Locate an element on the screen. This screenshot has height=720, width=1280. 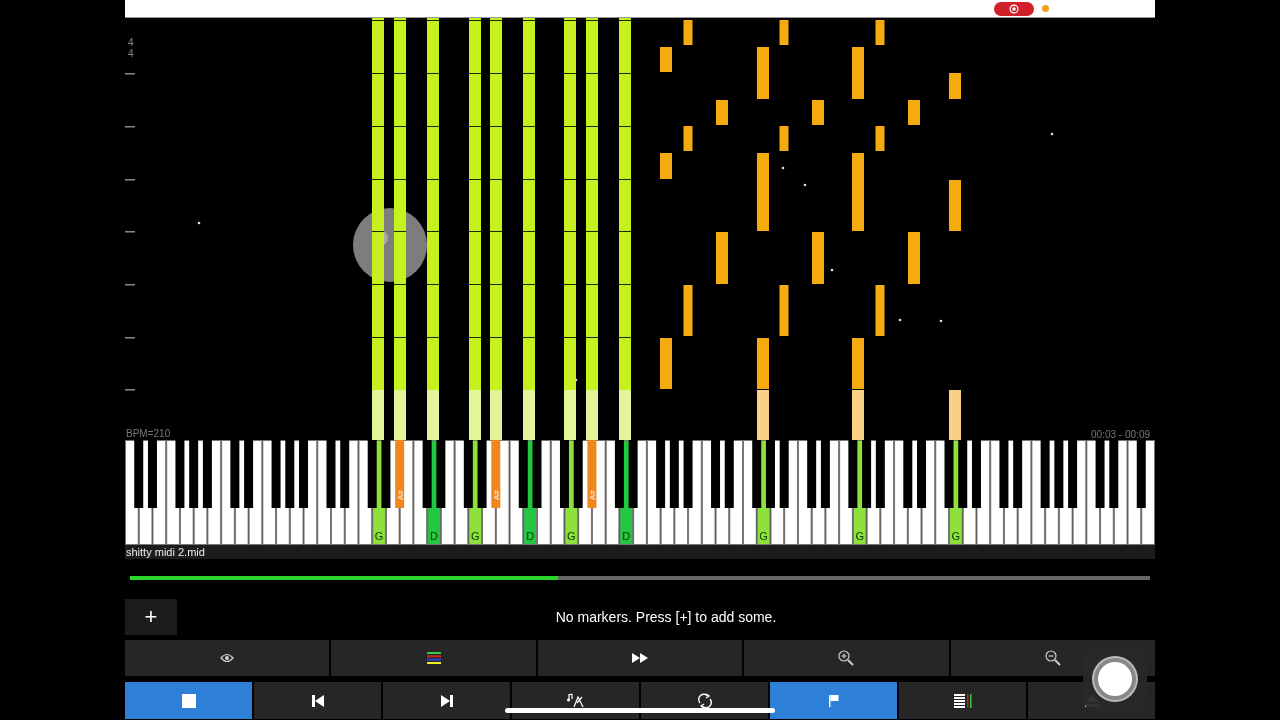
stop-icon is located at coordinates (188, 700).